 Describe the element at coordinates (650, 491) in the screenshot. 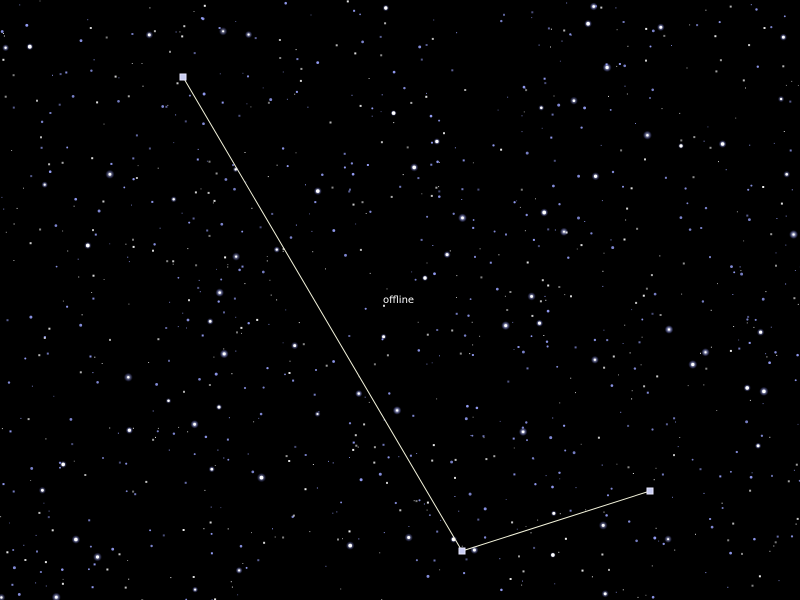

I see `route-node-end` at that location.